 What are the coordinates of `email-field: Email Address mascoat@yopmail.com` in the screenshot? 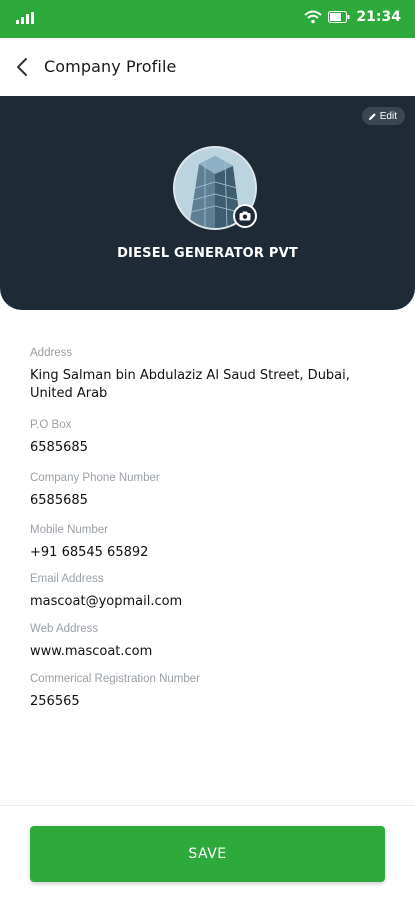 It's located at (106, 591).